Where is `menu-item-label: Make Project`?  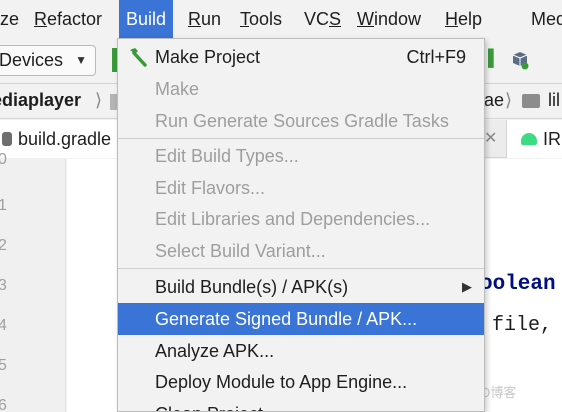
menu-item-label: Make Project is located at coordinates (208, 57).